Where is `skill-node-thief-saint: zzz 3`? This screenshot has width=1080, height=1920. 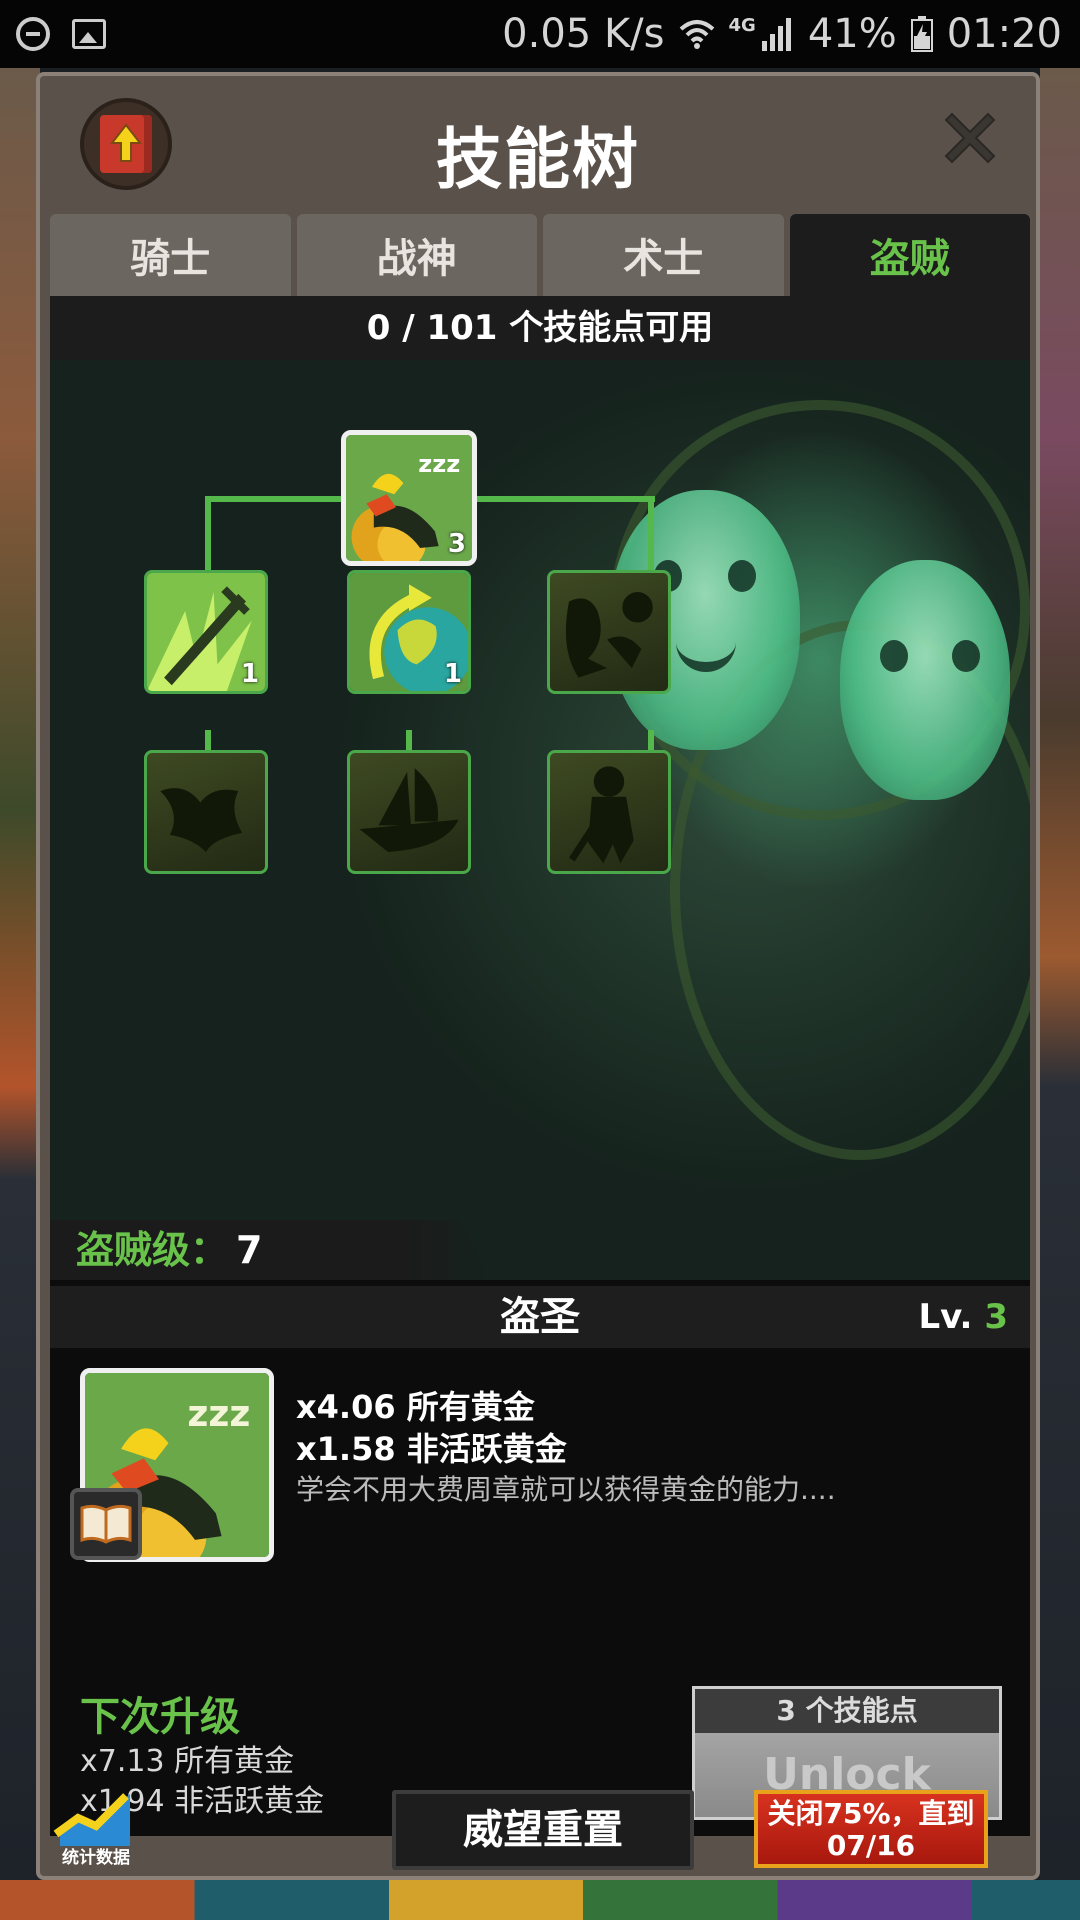
skill-node-thief-saint: zzz 3 is located at coordinates (409, 498).